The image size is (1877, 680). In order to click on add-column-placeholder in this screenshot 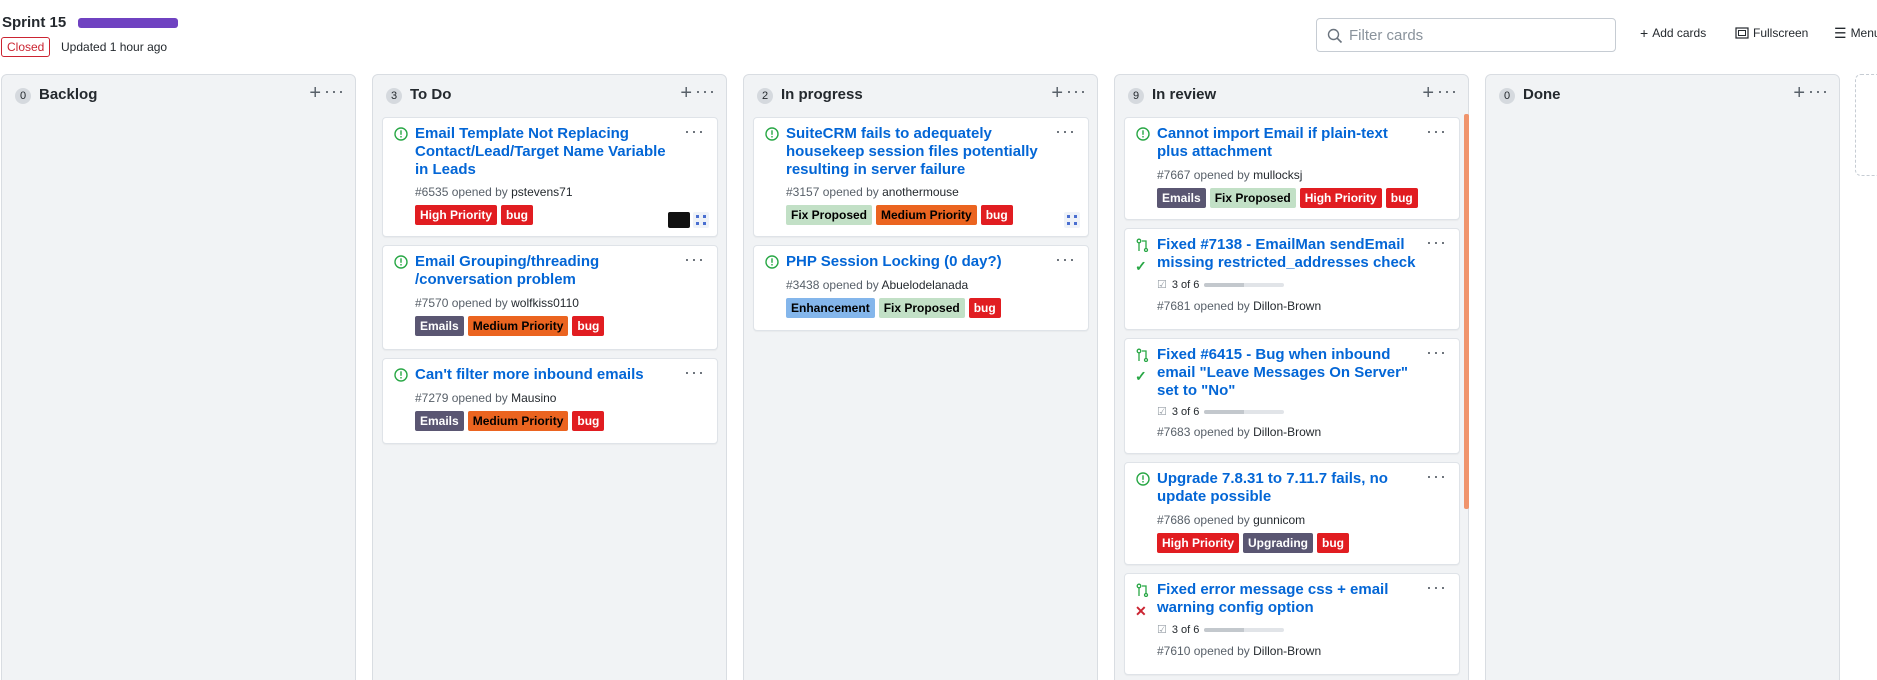, I will do `click(1866, 125)`.